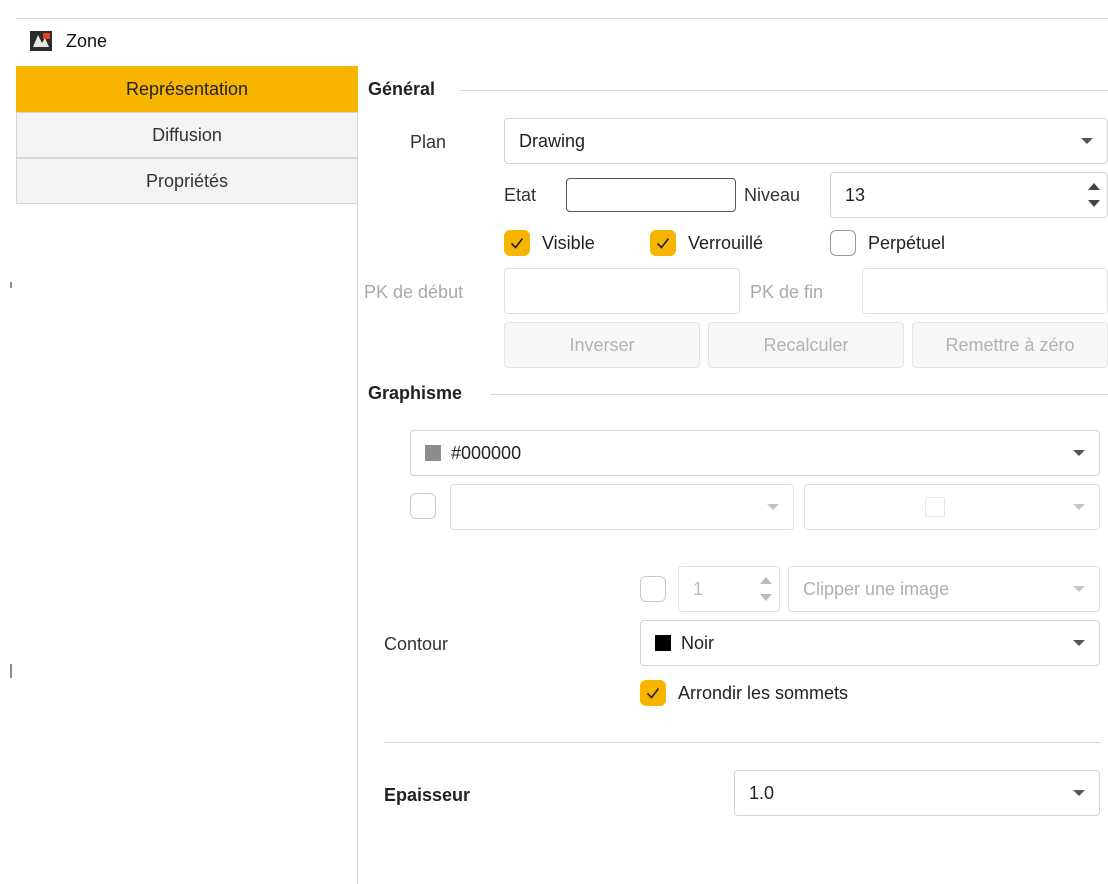 The image size is (1108, 884). I want to click on nav-item-representation: Représentation, so click(187, 89).